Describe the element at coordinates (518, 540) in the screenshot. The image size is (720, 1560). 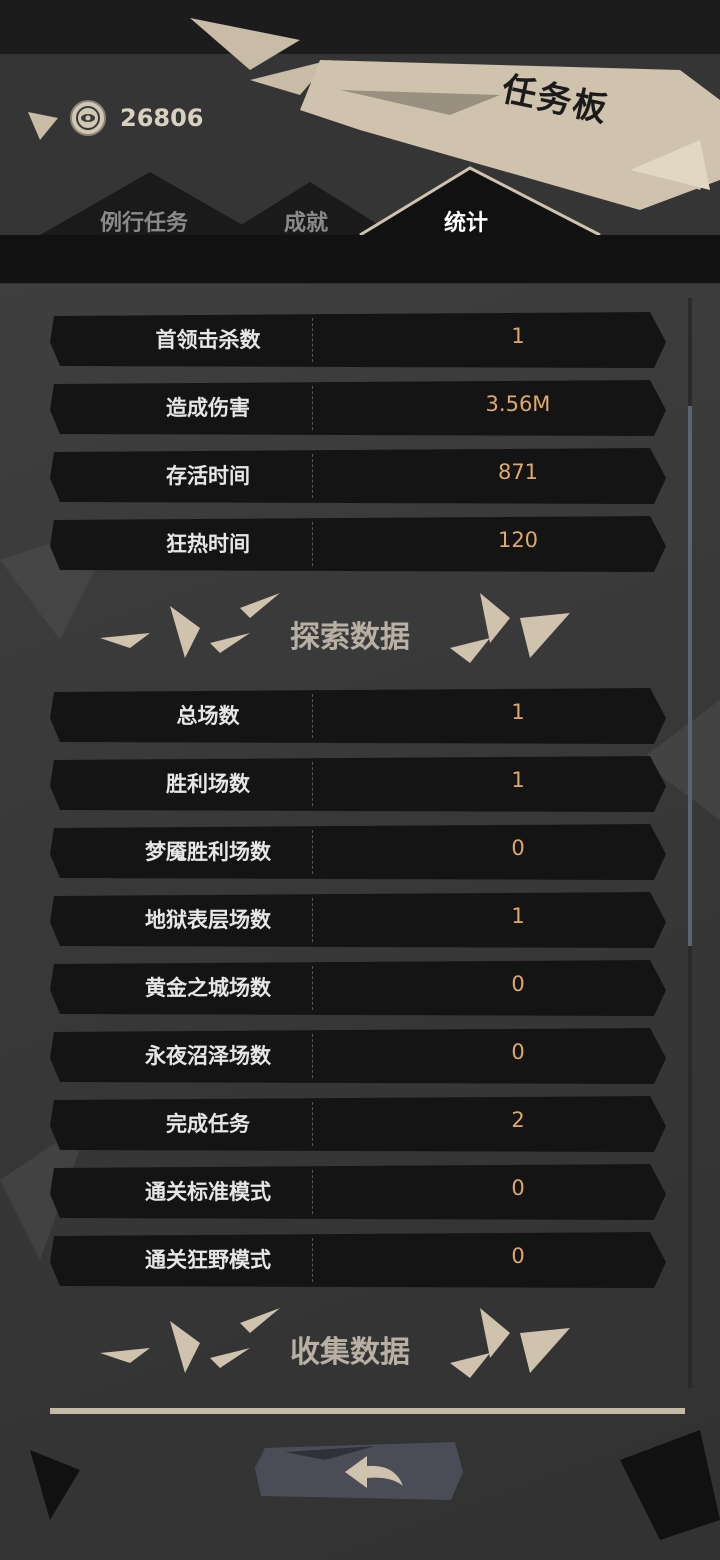
I see `stat-value: 120` at that location.